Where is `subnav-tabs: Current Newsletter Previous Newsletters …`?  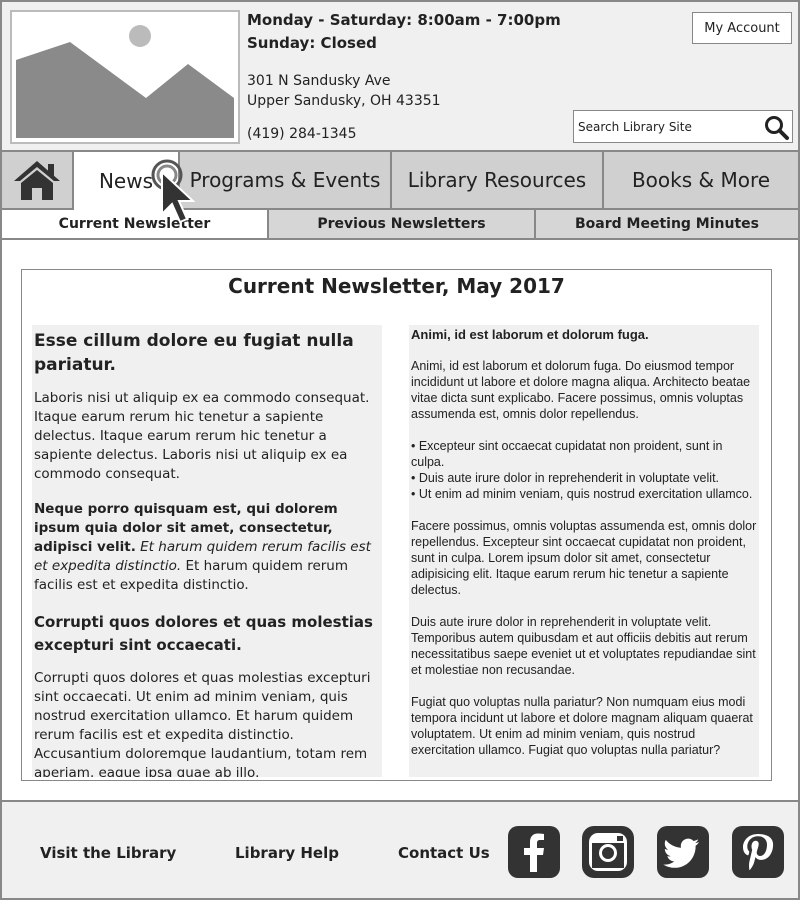 subnav-tabs: Current Newsletter Previous Newsletters … is located at coordinates (400, 225).